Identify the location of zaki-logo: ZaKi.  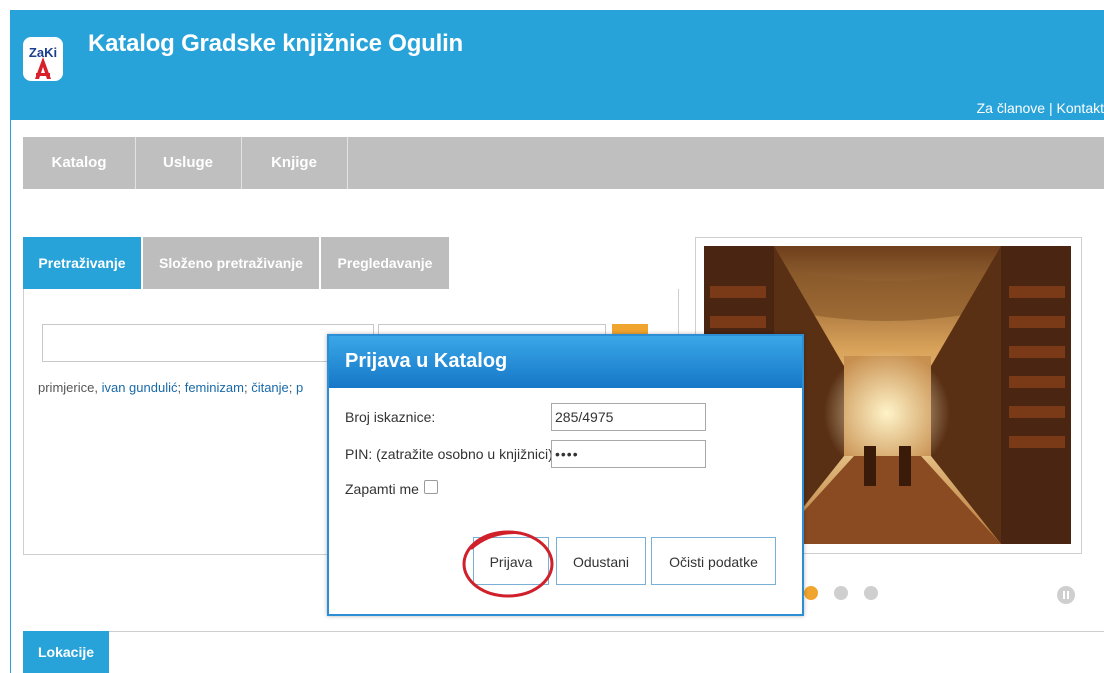
(43, 60).